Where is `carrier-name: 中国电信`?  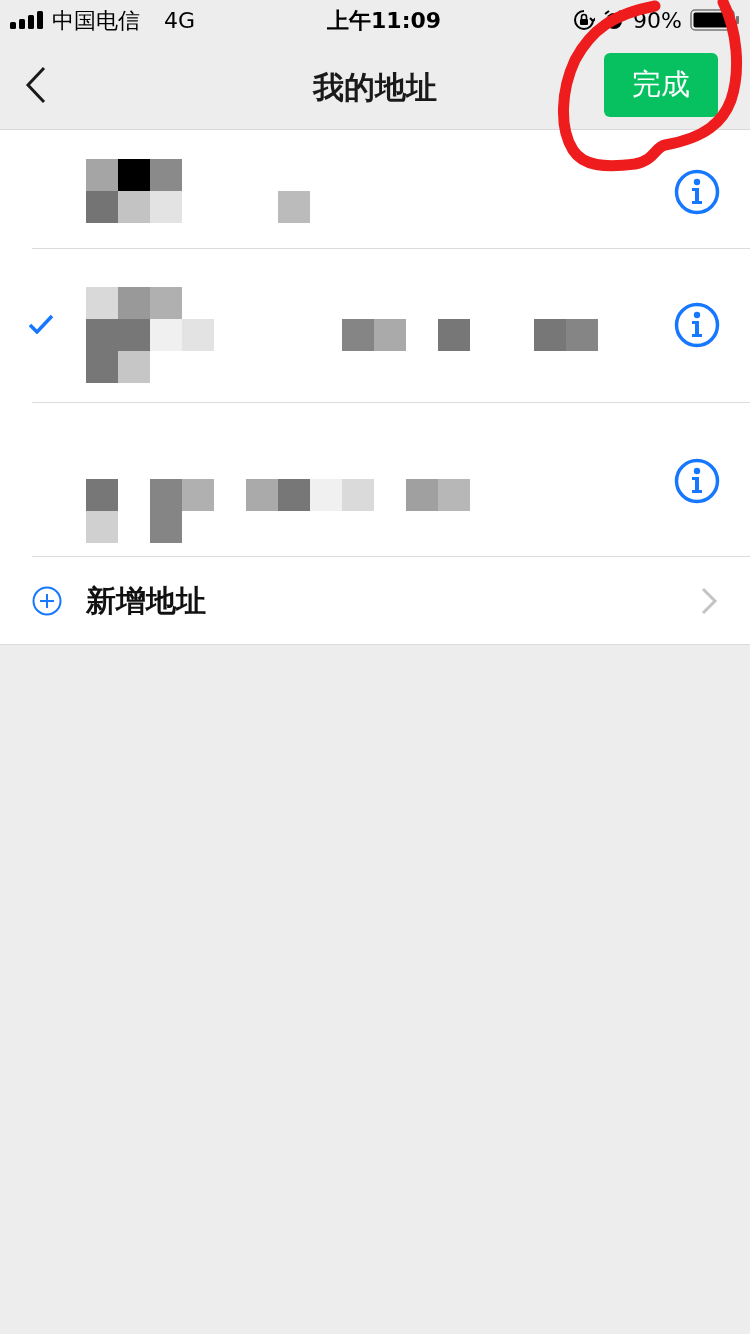
carrier-name: 中国电信 is located at coordinates (96, 20).